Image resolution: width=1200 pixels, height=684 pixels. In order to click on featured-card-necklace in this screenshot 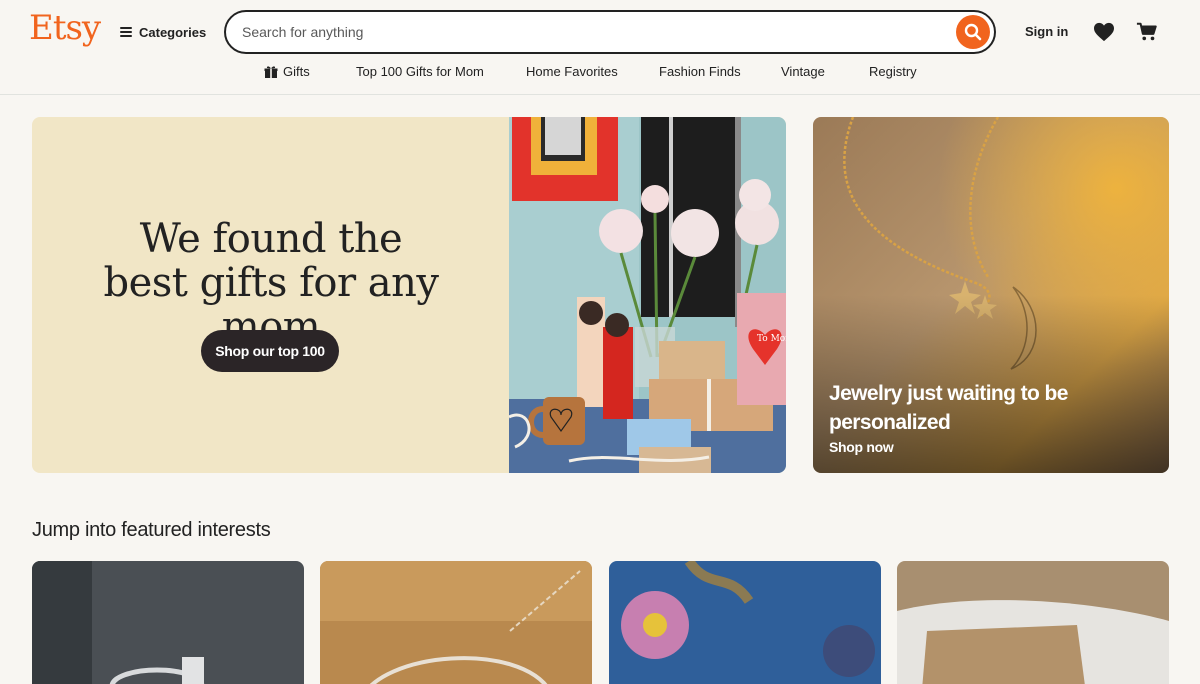, I will do `click(456, 622)`.